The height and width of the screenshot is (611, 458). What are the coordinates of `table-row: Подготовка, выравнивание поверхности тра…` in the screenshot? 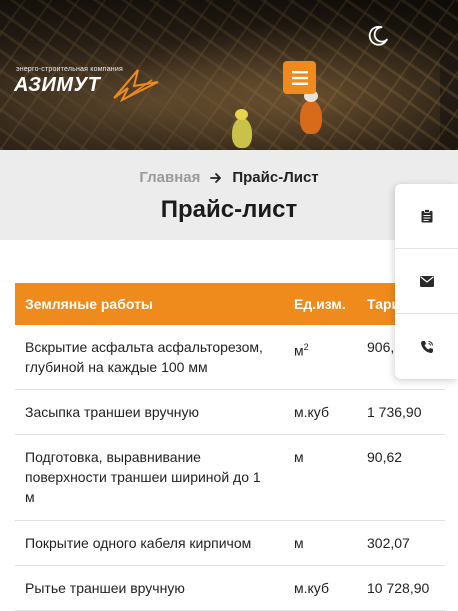 It's located at (230, 477).